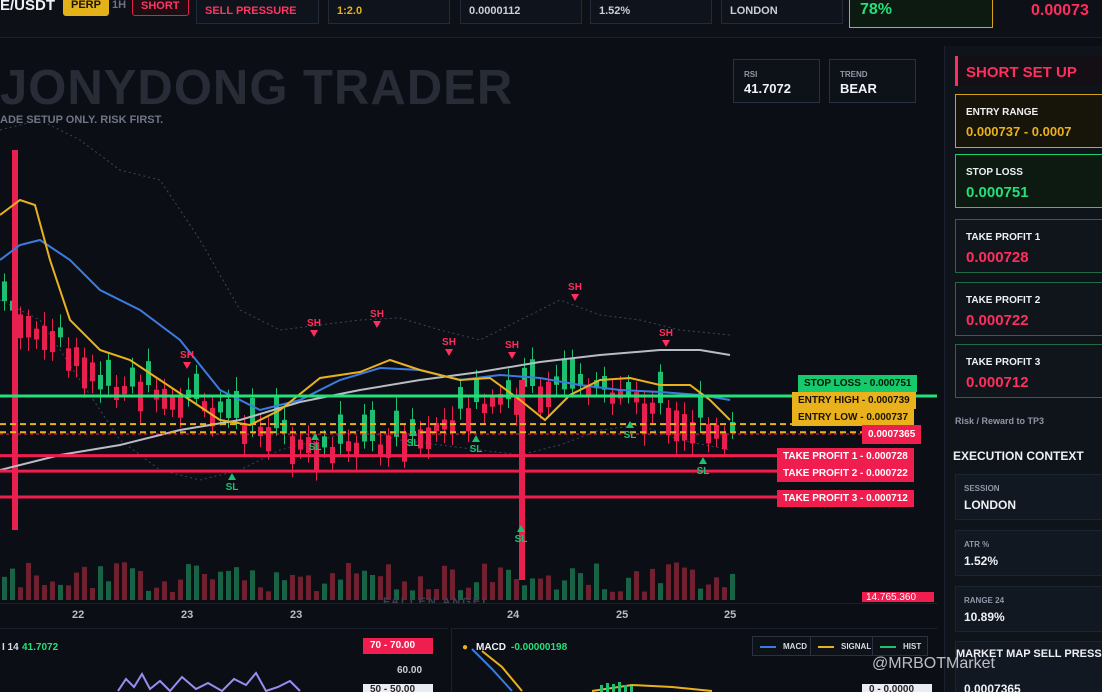  I want to click on stop-loss-value: 0.000751, so click(997, 192).